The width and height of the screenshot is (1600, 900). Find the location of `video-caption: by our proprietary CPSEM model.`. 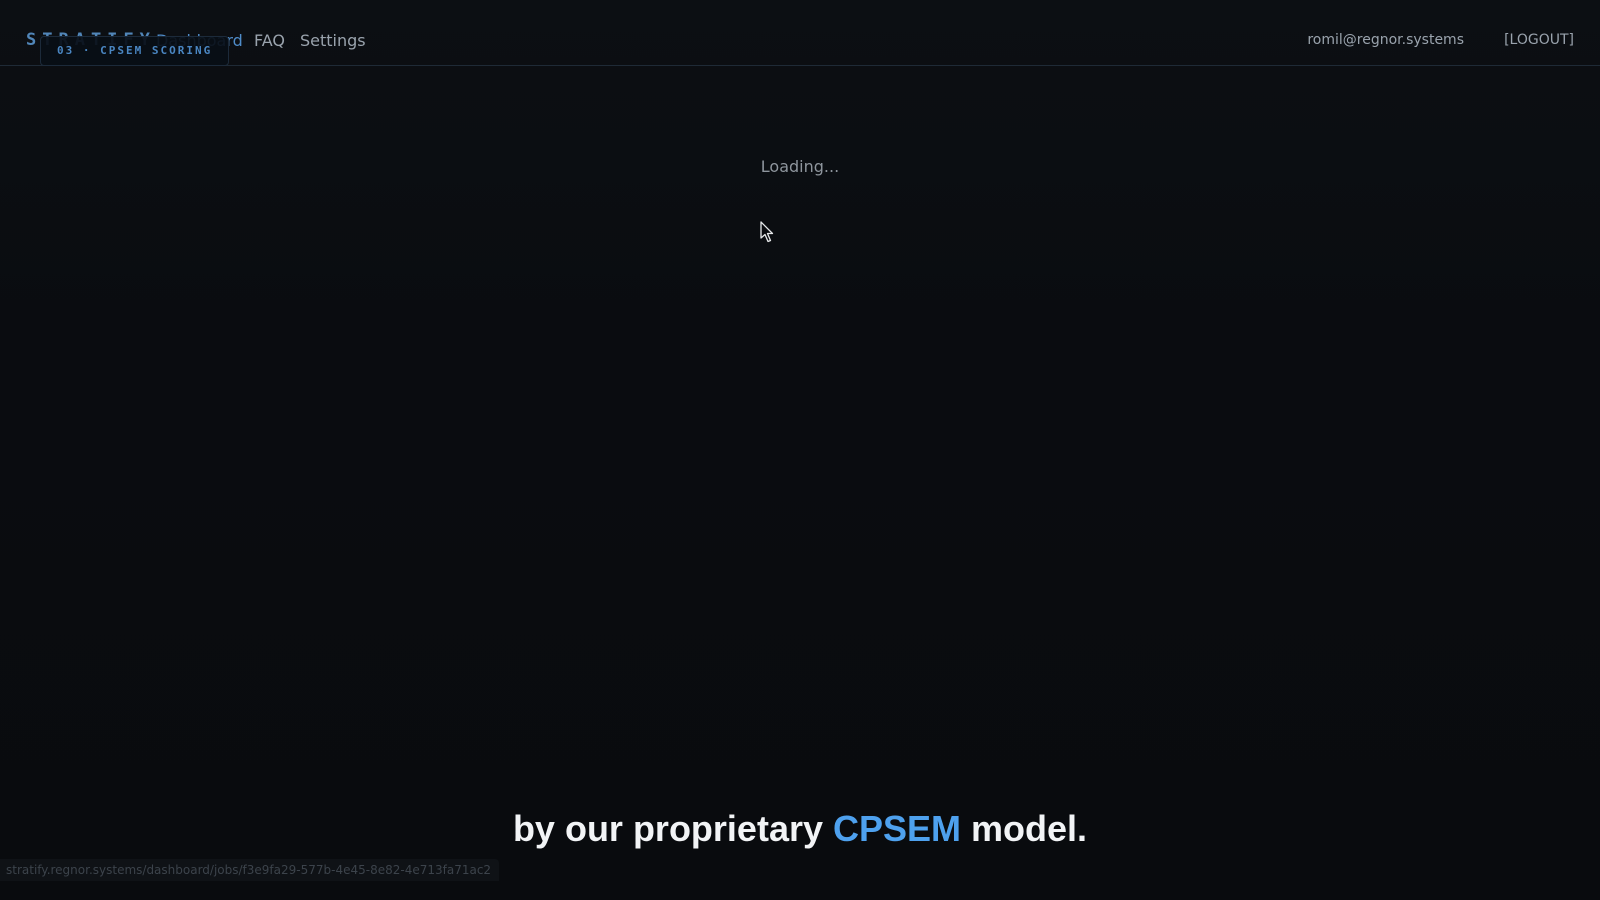

video-caption: by our proprietary CPSEM model. is located at coordinates (800, 829).